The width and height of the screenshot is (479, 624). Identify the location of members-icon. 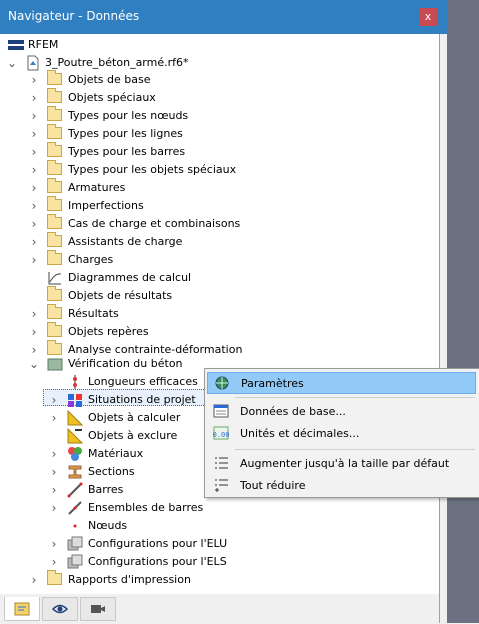
(75, 490).